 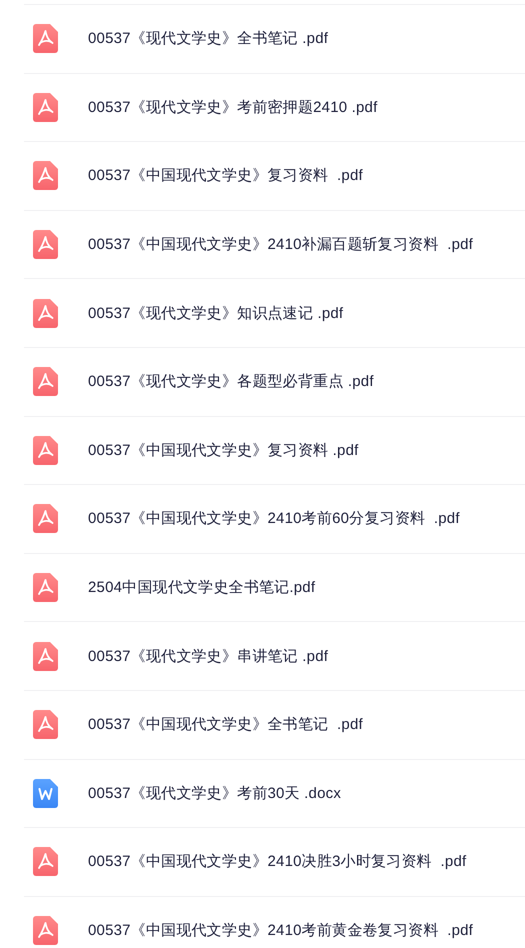 I want to click on file-name: 00537《中国现代文学史》全书笔记 .pdf, so click(x=225, y=724).